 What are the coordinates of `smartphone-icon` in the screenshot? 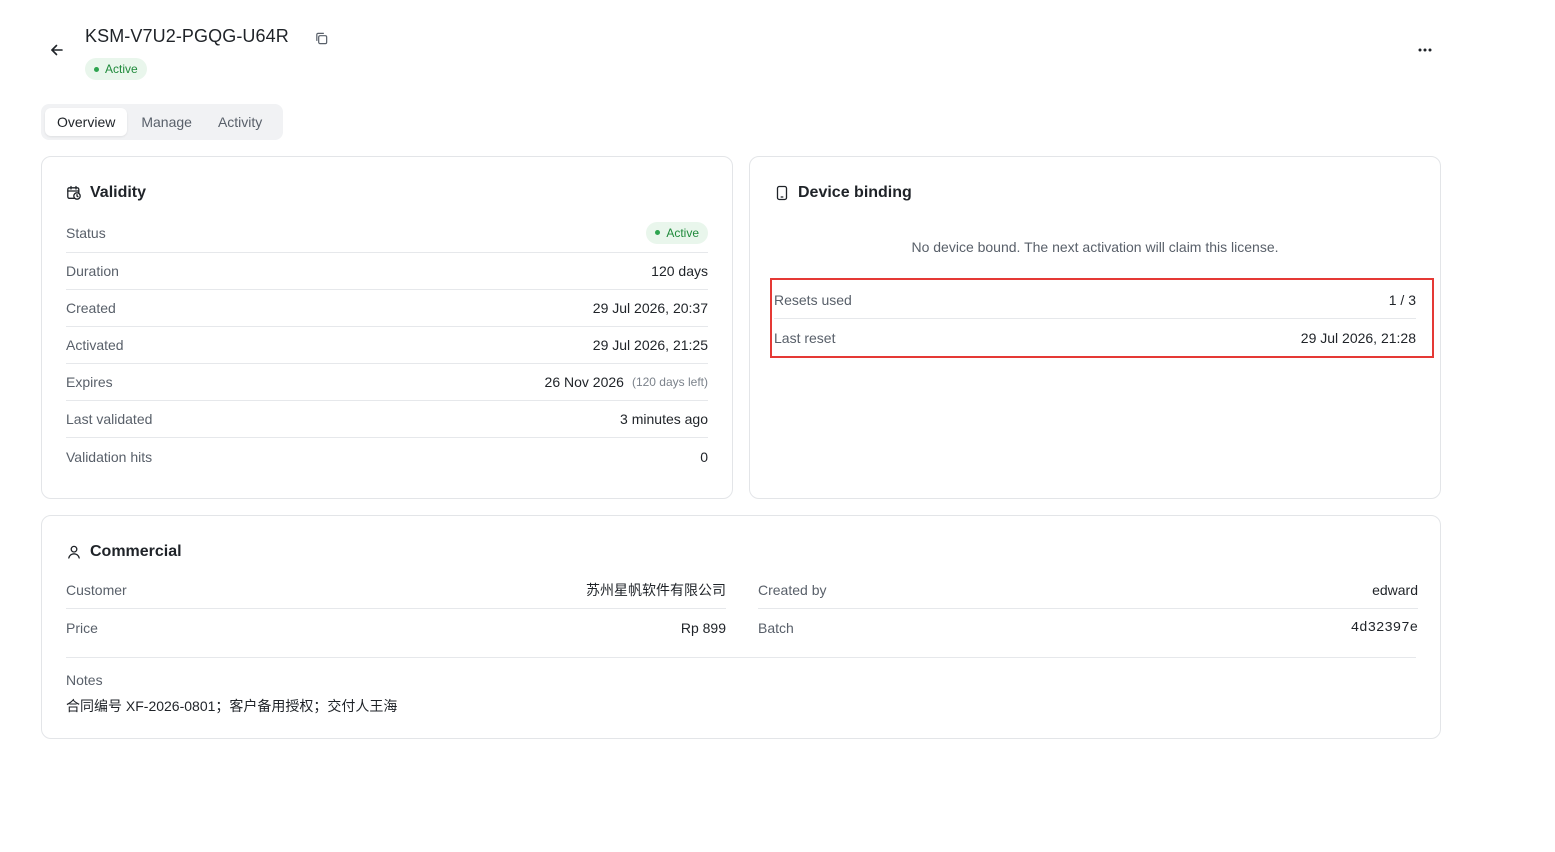 It's located at (782, 193).